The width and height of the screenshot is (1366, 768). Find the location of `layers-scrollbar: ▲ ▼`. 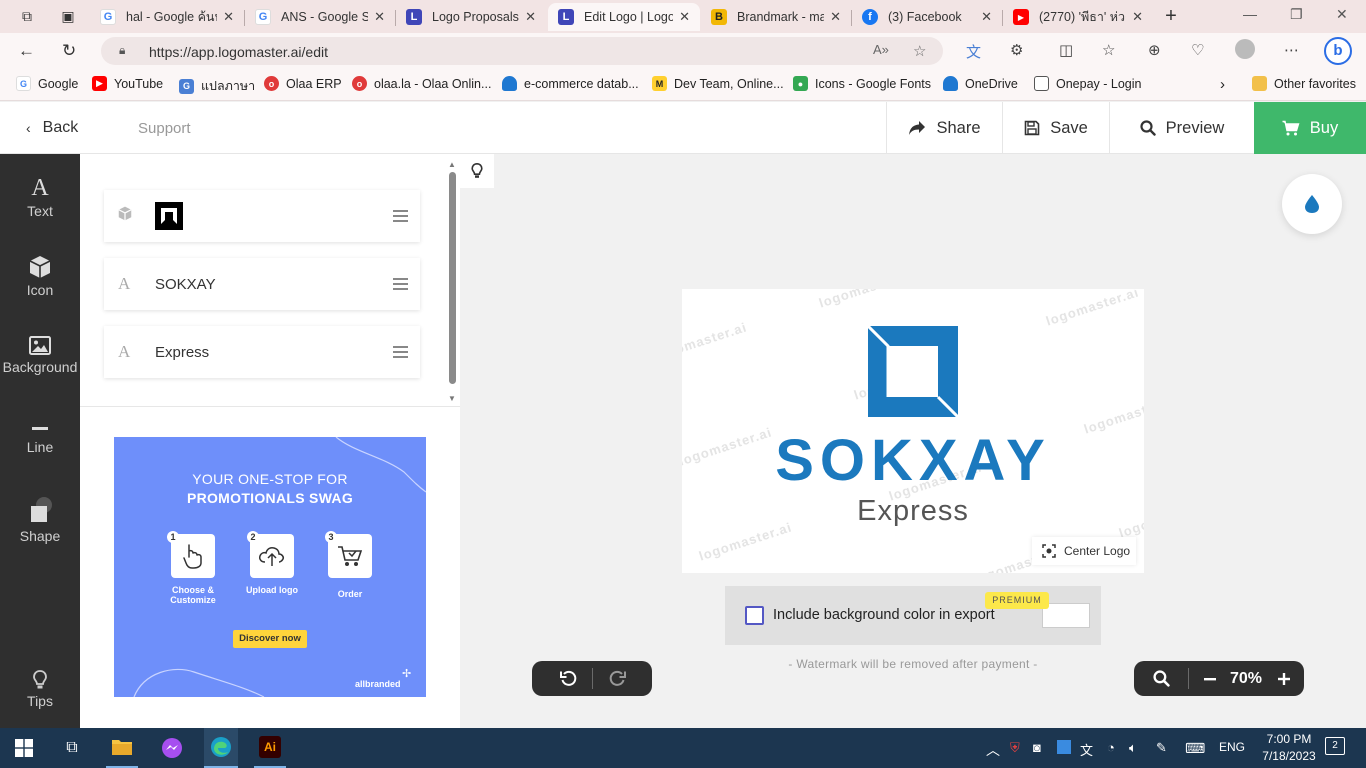

layers-scrollbar: ▲ ▼ is located at coordinates (452, 282).